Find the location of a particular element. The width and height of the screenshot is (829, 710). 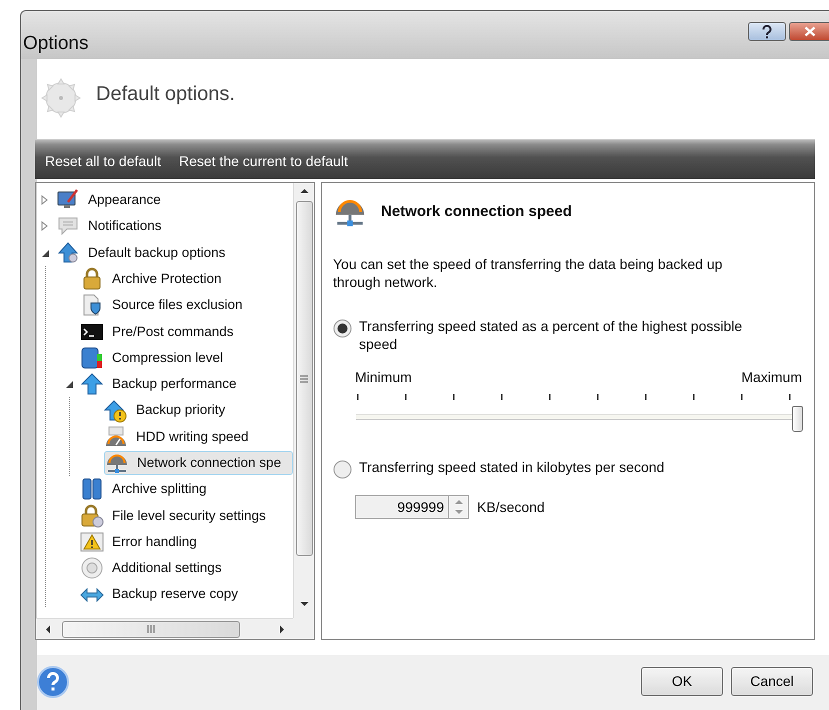

tree-item: HDD writing speed is located at coordinates (178, 436).